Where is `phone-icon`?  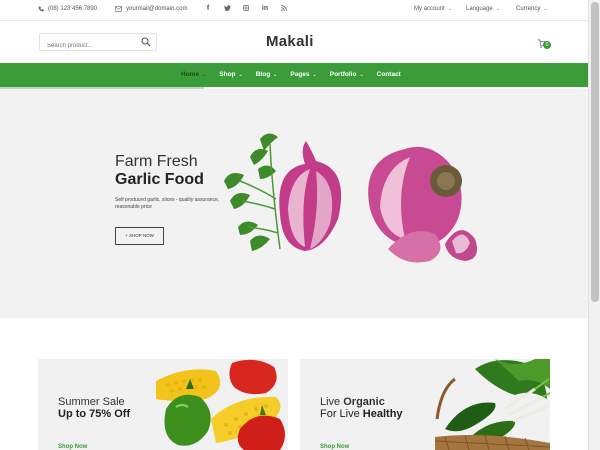 phone-icon is located at coordinates (41, 9).